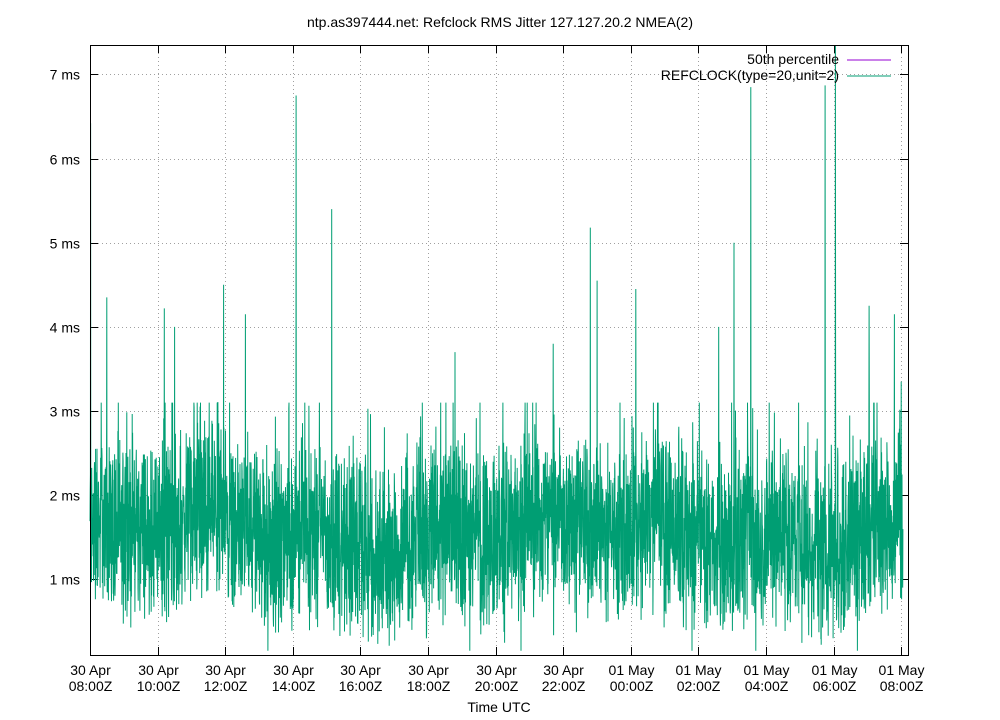 The width and height of the screenshot is (1000, 720). What do you see at coordinates (564, 686) in the screenshot?
I see `x-tick-label-time: 22:00Z` at bounding box center [564, 686].